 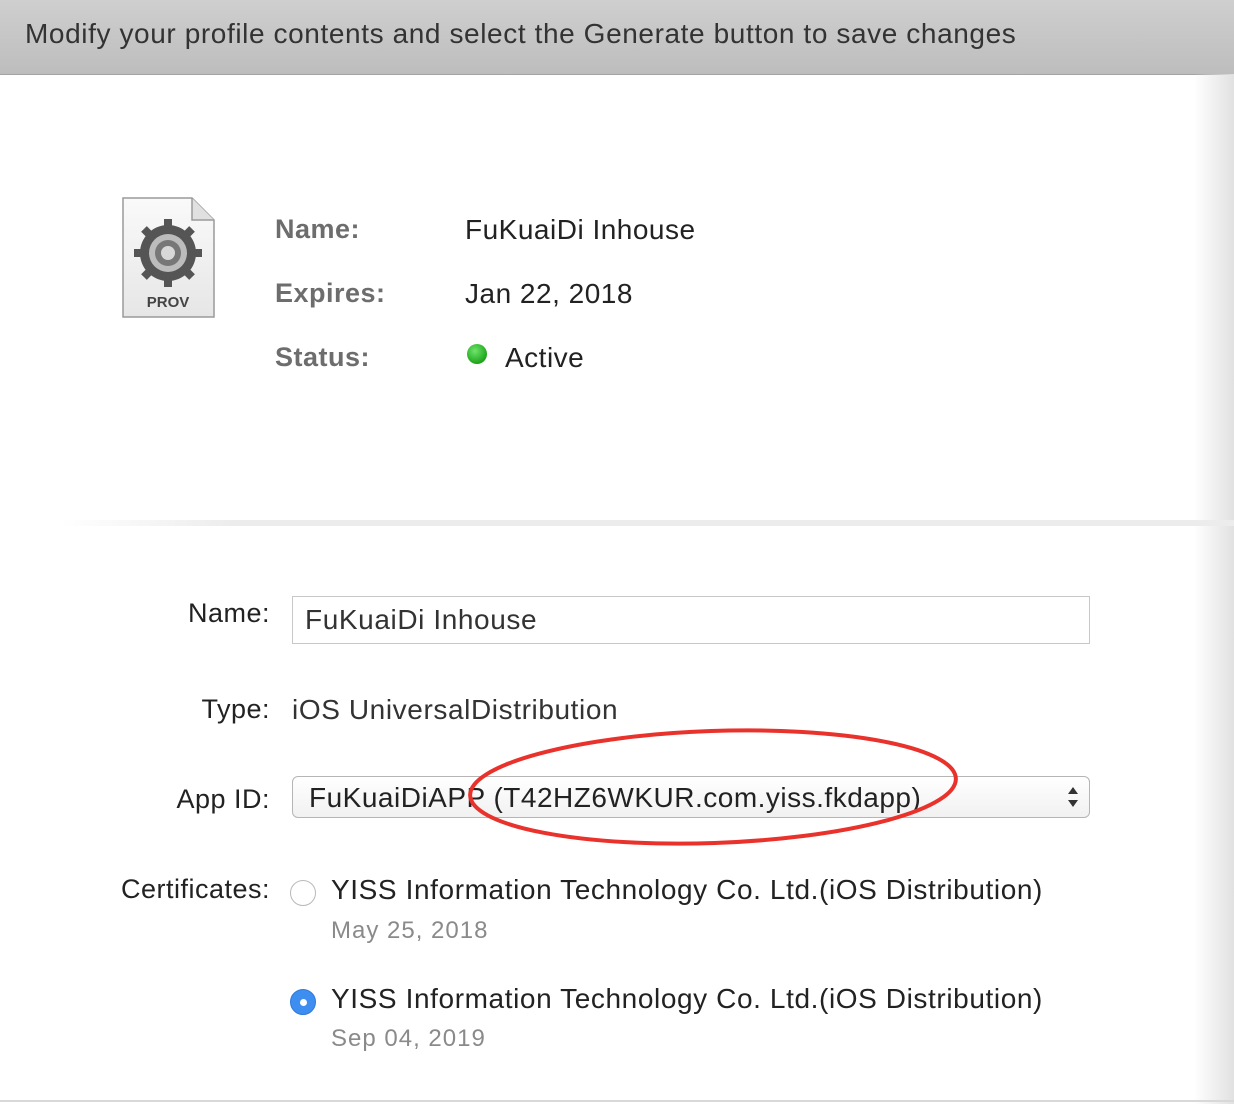 I want to click on profile-type-value: iOS UniversalDistribution, so click(x=455, y=709).